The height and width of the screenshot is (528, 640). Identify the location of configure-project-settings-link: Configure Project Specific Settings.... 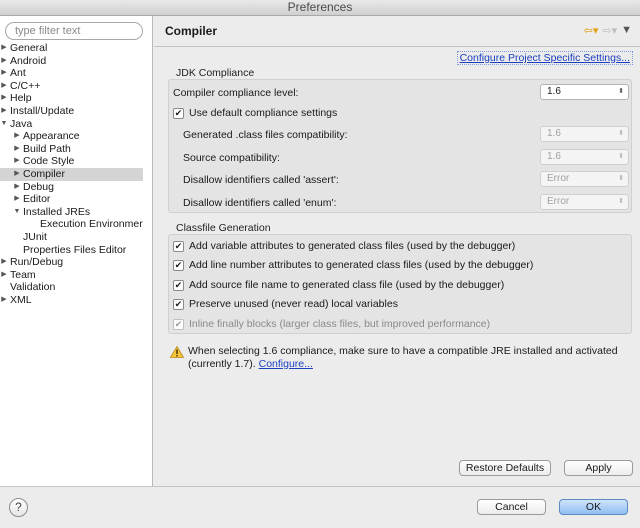
(544, 58).